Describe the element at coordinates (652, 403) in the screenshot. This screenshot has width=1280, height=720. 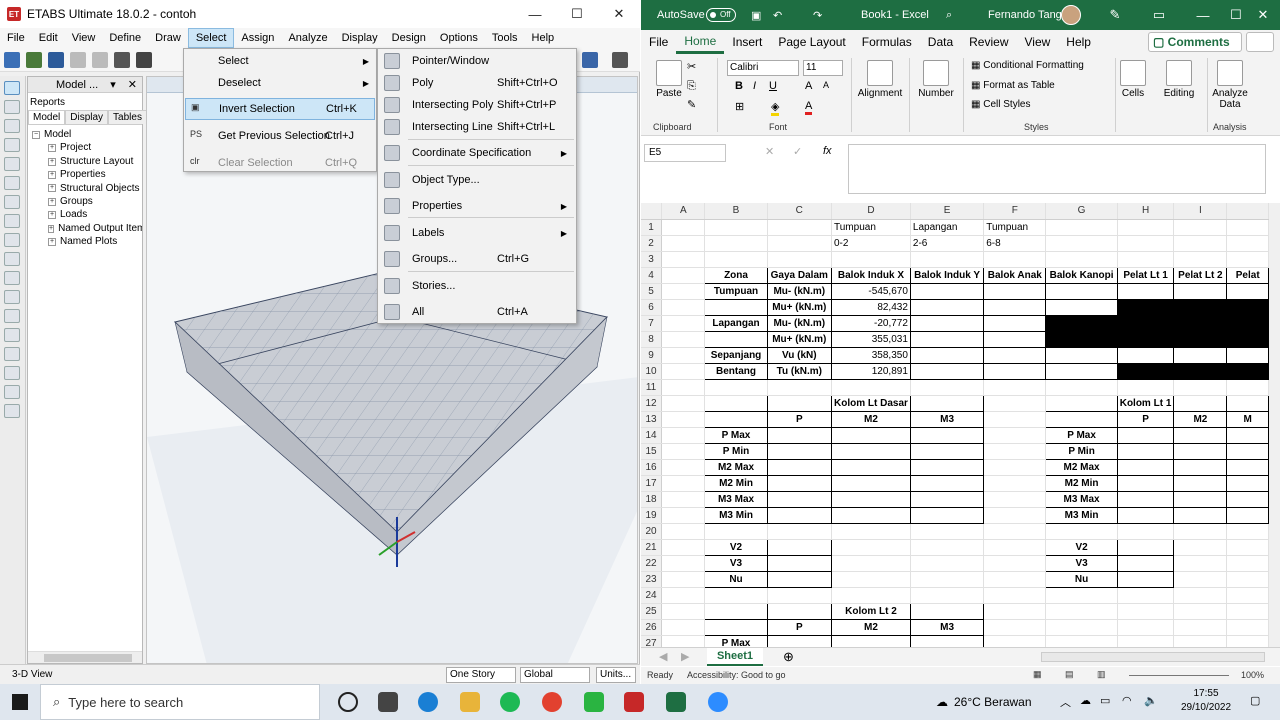
I see `row-header: 12` at that location.